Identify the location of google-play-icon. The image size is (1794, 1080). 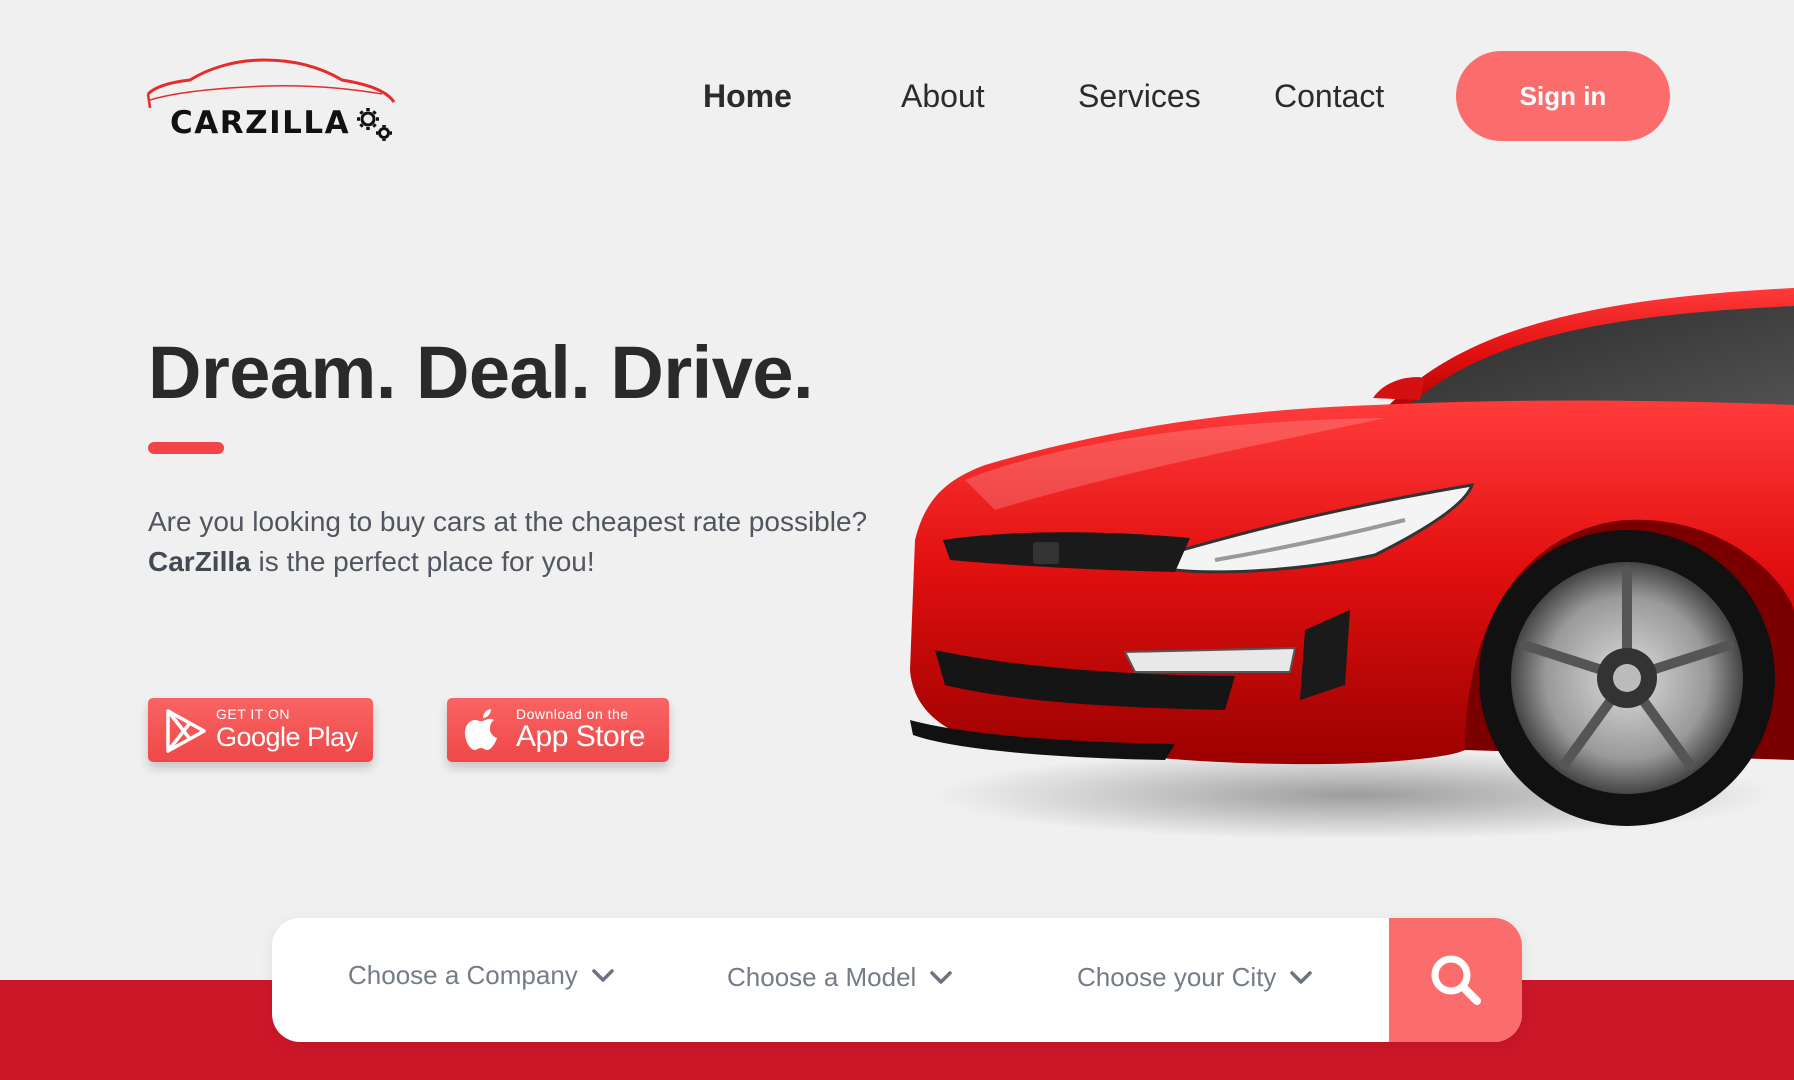
(186, 731).